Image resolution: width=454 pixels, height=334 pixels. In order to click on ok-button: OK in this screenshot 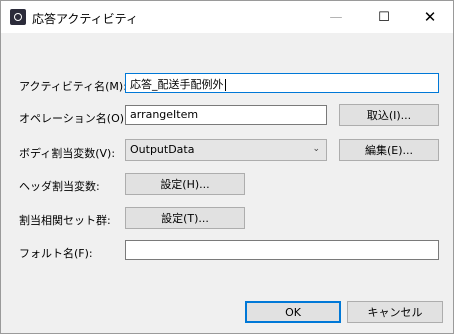, I will do `click(293, 312)`.